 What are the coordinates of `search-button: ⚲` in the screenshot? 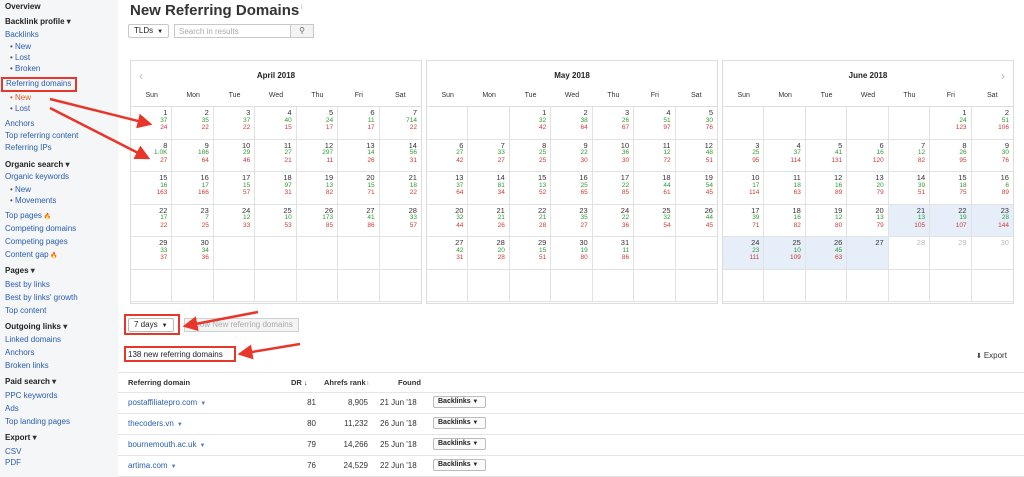 It's located at (302, 31).